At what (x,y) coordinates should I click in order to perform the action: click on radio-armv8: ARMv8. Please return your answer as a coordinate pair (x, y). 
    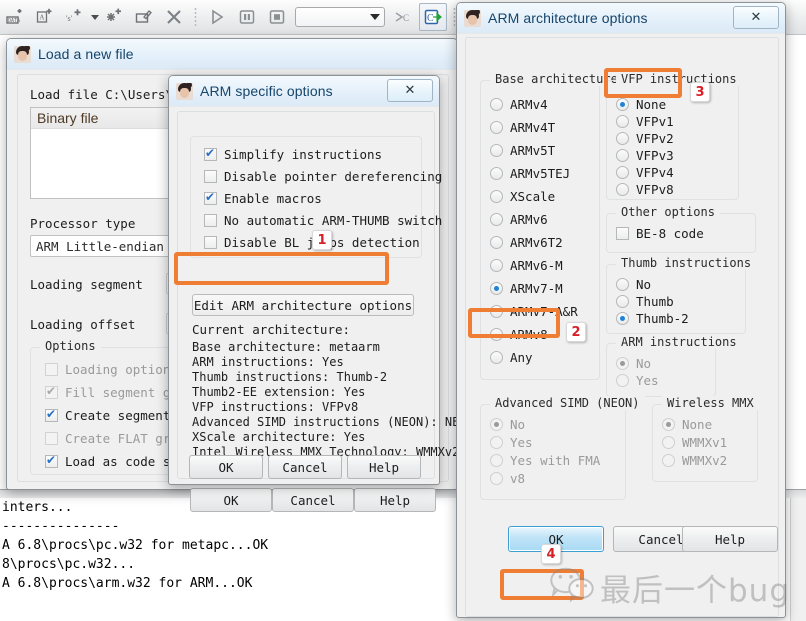
    Looking at the image, I should click on (519, 334).